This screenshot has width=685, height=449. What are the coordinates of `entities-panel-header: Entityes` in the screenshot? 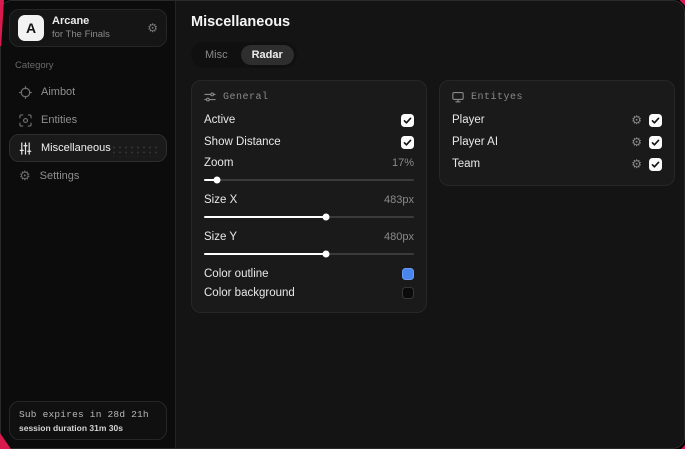 It's located at (557, 97).